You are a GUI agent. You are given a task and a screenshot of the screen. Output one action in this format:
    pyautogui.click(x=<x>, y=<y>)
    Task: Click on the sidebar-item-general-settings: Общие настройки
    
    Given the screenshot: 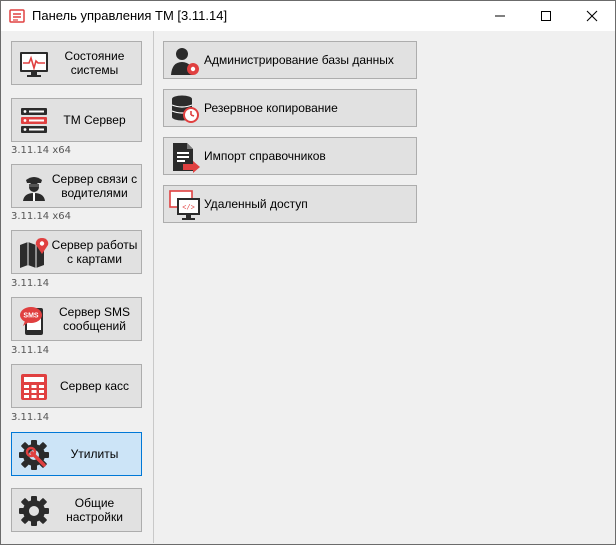 What is the action you would take?
    pyautogui.click(x=76, y=510)
    